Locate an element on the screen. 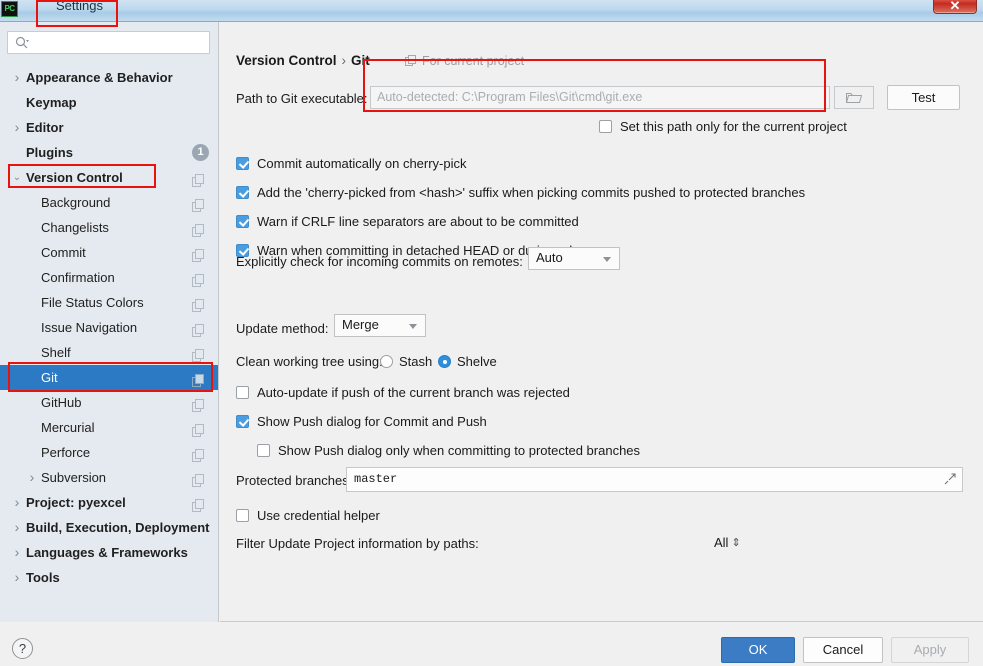 This screenshot has width=983, height=666. sidebar-item-confirmation: Confirmation is located at coordinates (109, 277).